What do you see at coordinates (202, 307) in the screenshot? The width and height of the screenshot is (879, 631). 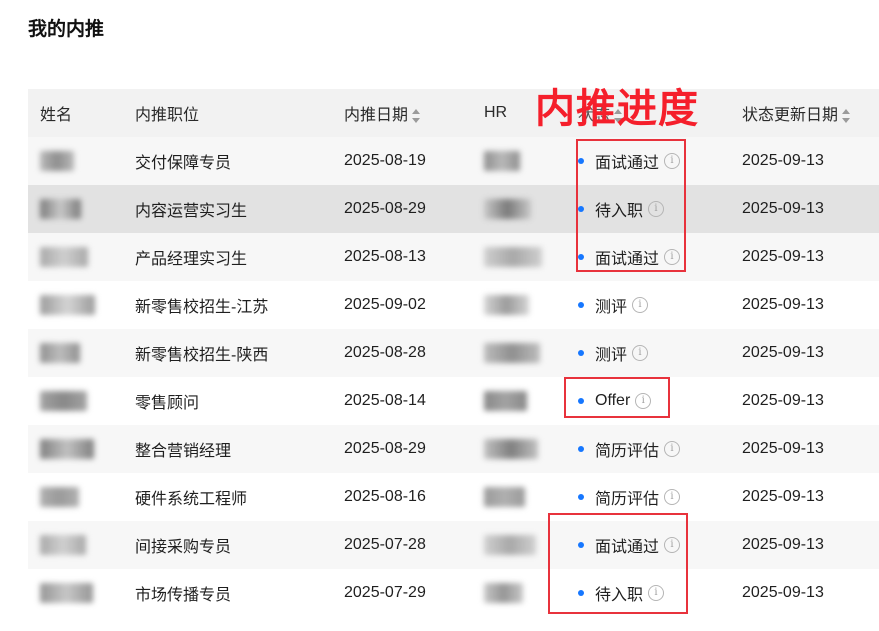 I see `position-cell: 新零售校招生-江苏` at bounding box center [202, 307].